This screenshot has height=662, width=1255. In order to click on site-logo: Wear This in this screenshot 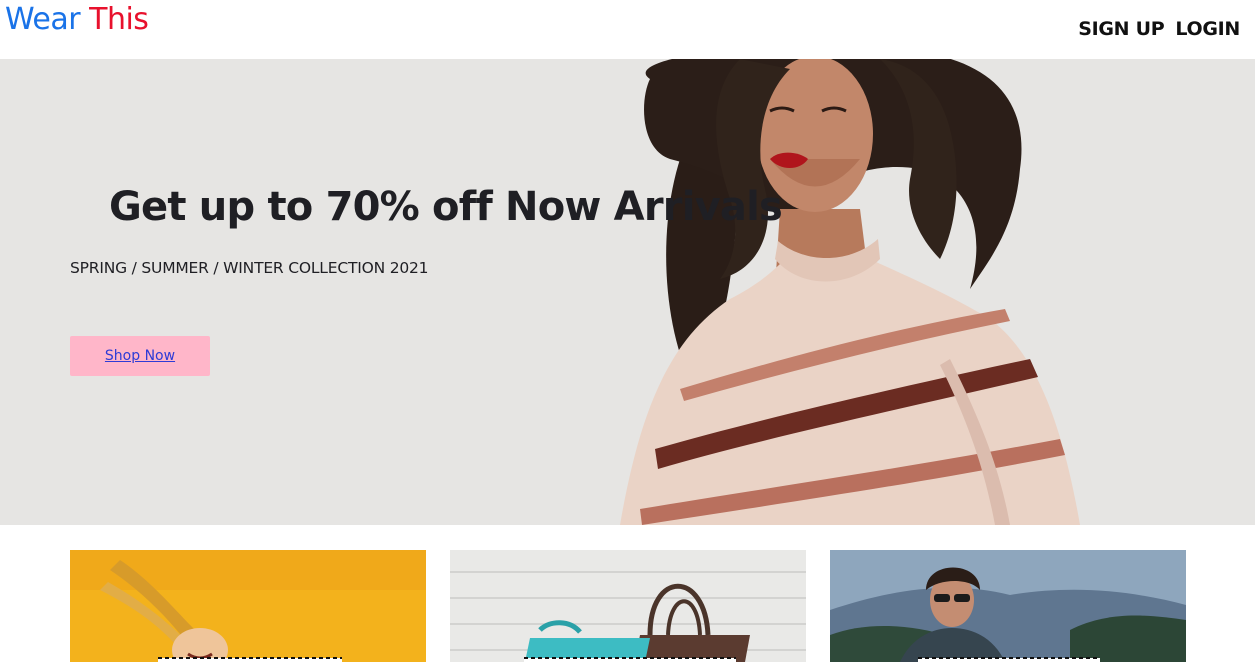, I will do `click(77, 20)`.